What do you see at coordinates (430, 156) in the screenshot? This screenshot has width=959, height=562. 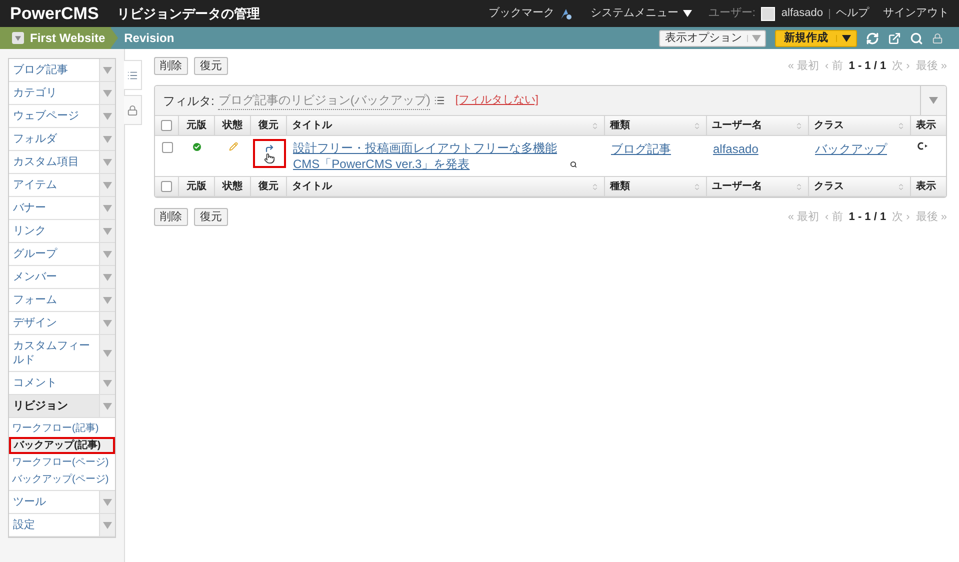 I see `title-link: 設計フリー・投稿画面レイアウトフリーな多機能CMS「PowerCMS ver.3」を発表` at bounding box center [430, 156].